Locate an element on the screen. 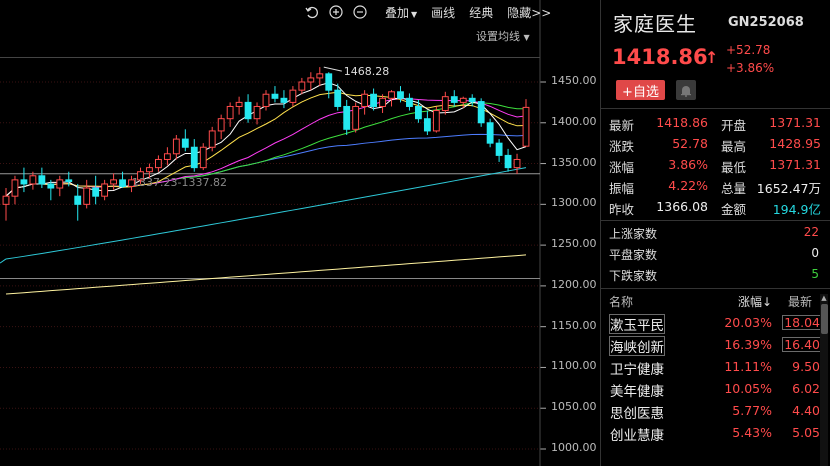 The width and height of the screenshot is (830, 466). stat-label: 最高 is located at coordinates (734, 146).